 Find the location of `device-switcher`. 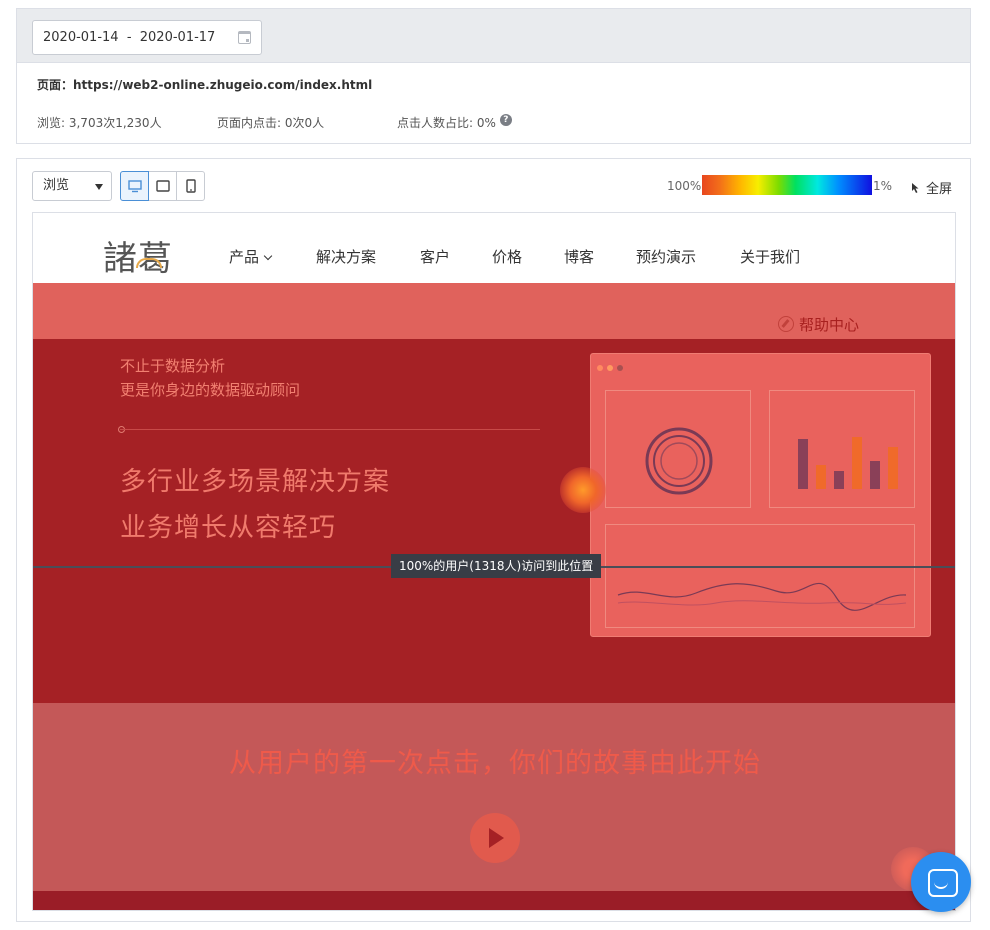

device-switcher is located at coordinates (162, 186).